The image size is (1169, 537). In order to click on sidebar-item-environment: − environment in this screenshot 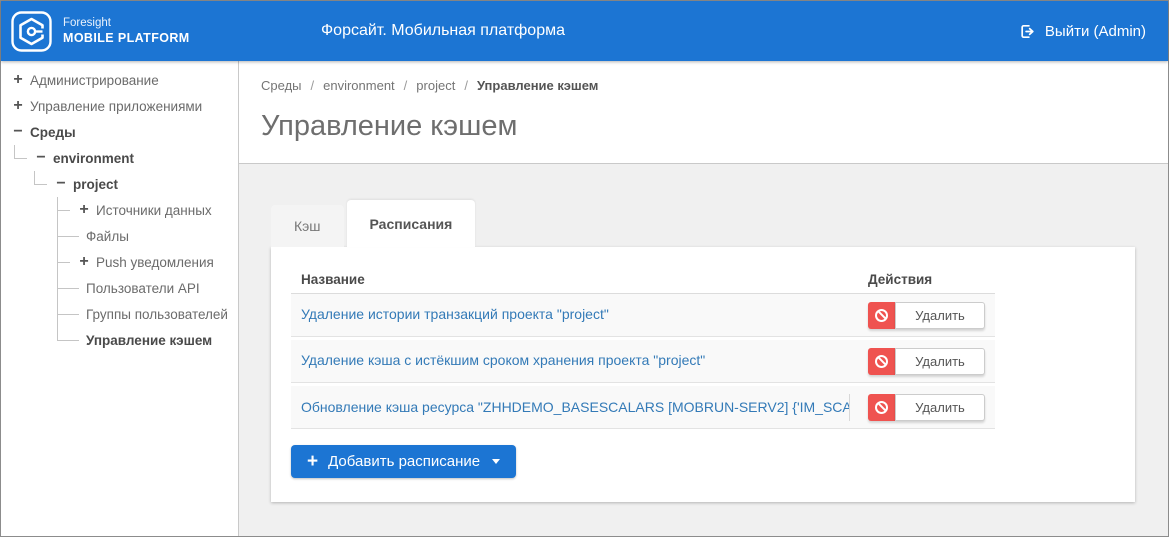, I will do `click(119, 158)`.